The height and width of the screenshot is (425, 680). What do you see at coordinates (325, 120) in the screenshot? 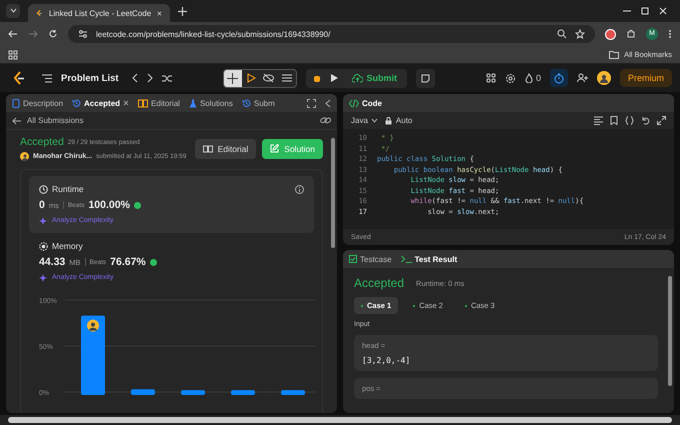
I see `link-icon` at bounding box center [325, 120].